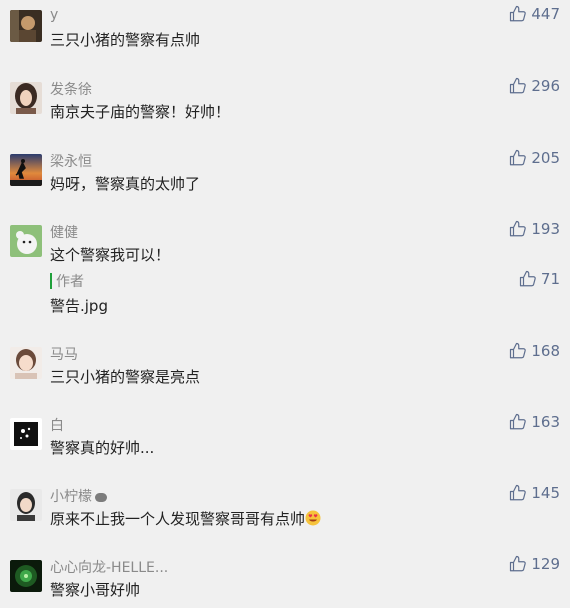 The image size is (570, 608). What do you see at coordinates (545, 422) in the screenshot?
I see `like-count: 163` at bounding box center [545, 422].